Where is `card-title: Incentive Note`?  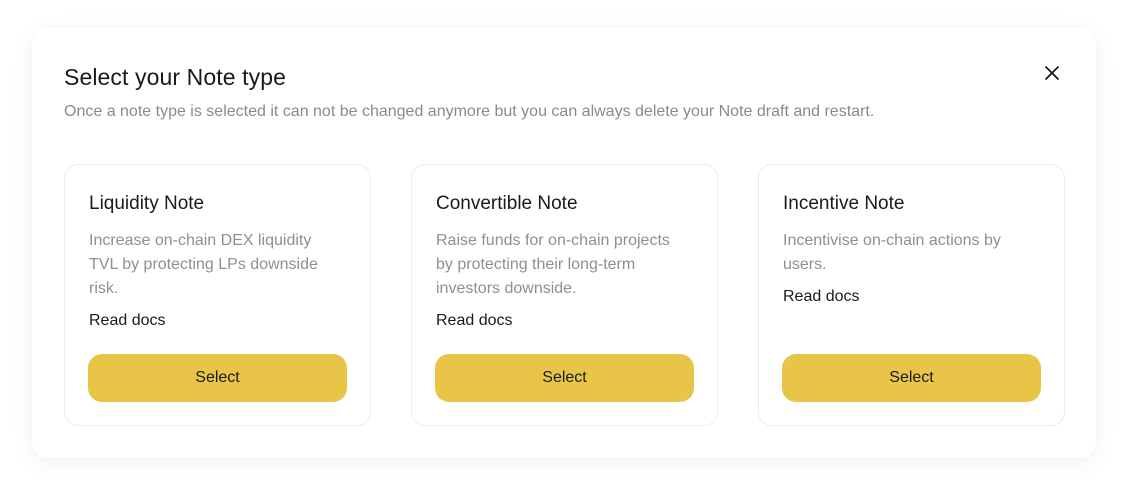
card-title: Incentive Note is located at coordinates (844, 203).